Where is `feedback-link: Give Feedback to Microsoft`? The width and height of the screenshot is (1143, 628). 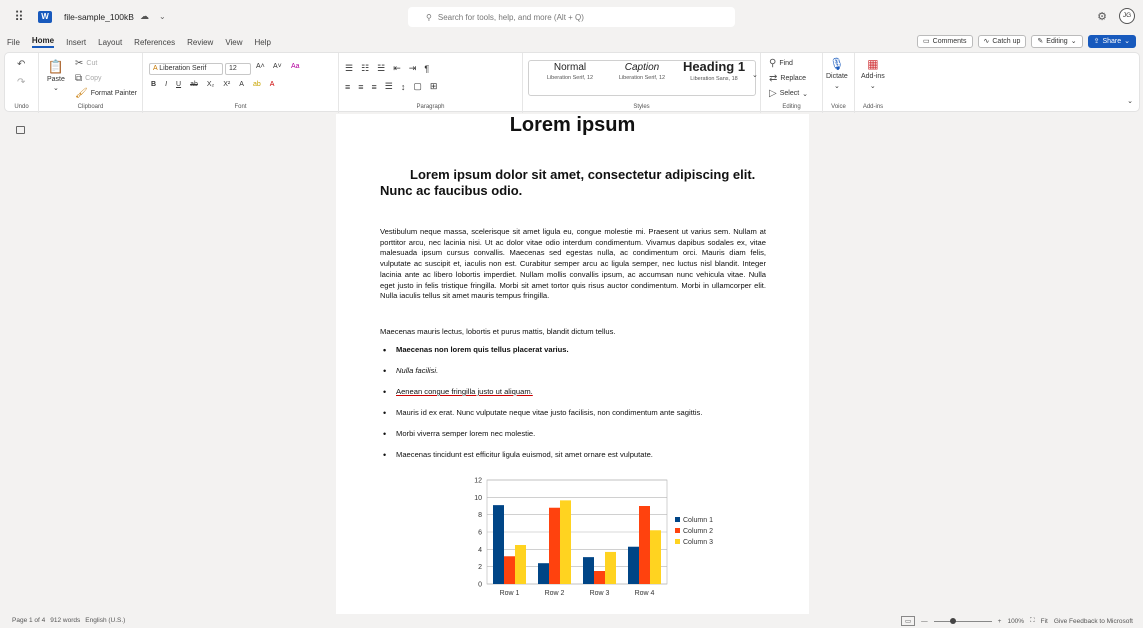
feedback-link: Give Feedback to Microsoft is located at coordinates (1093, 621).